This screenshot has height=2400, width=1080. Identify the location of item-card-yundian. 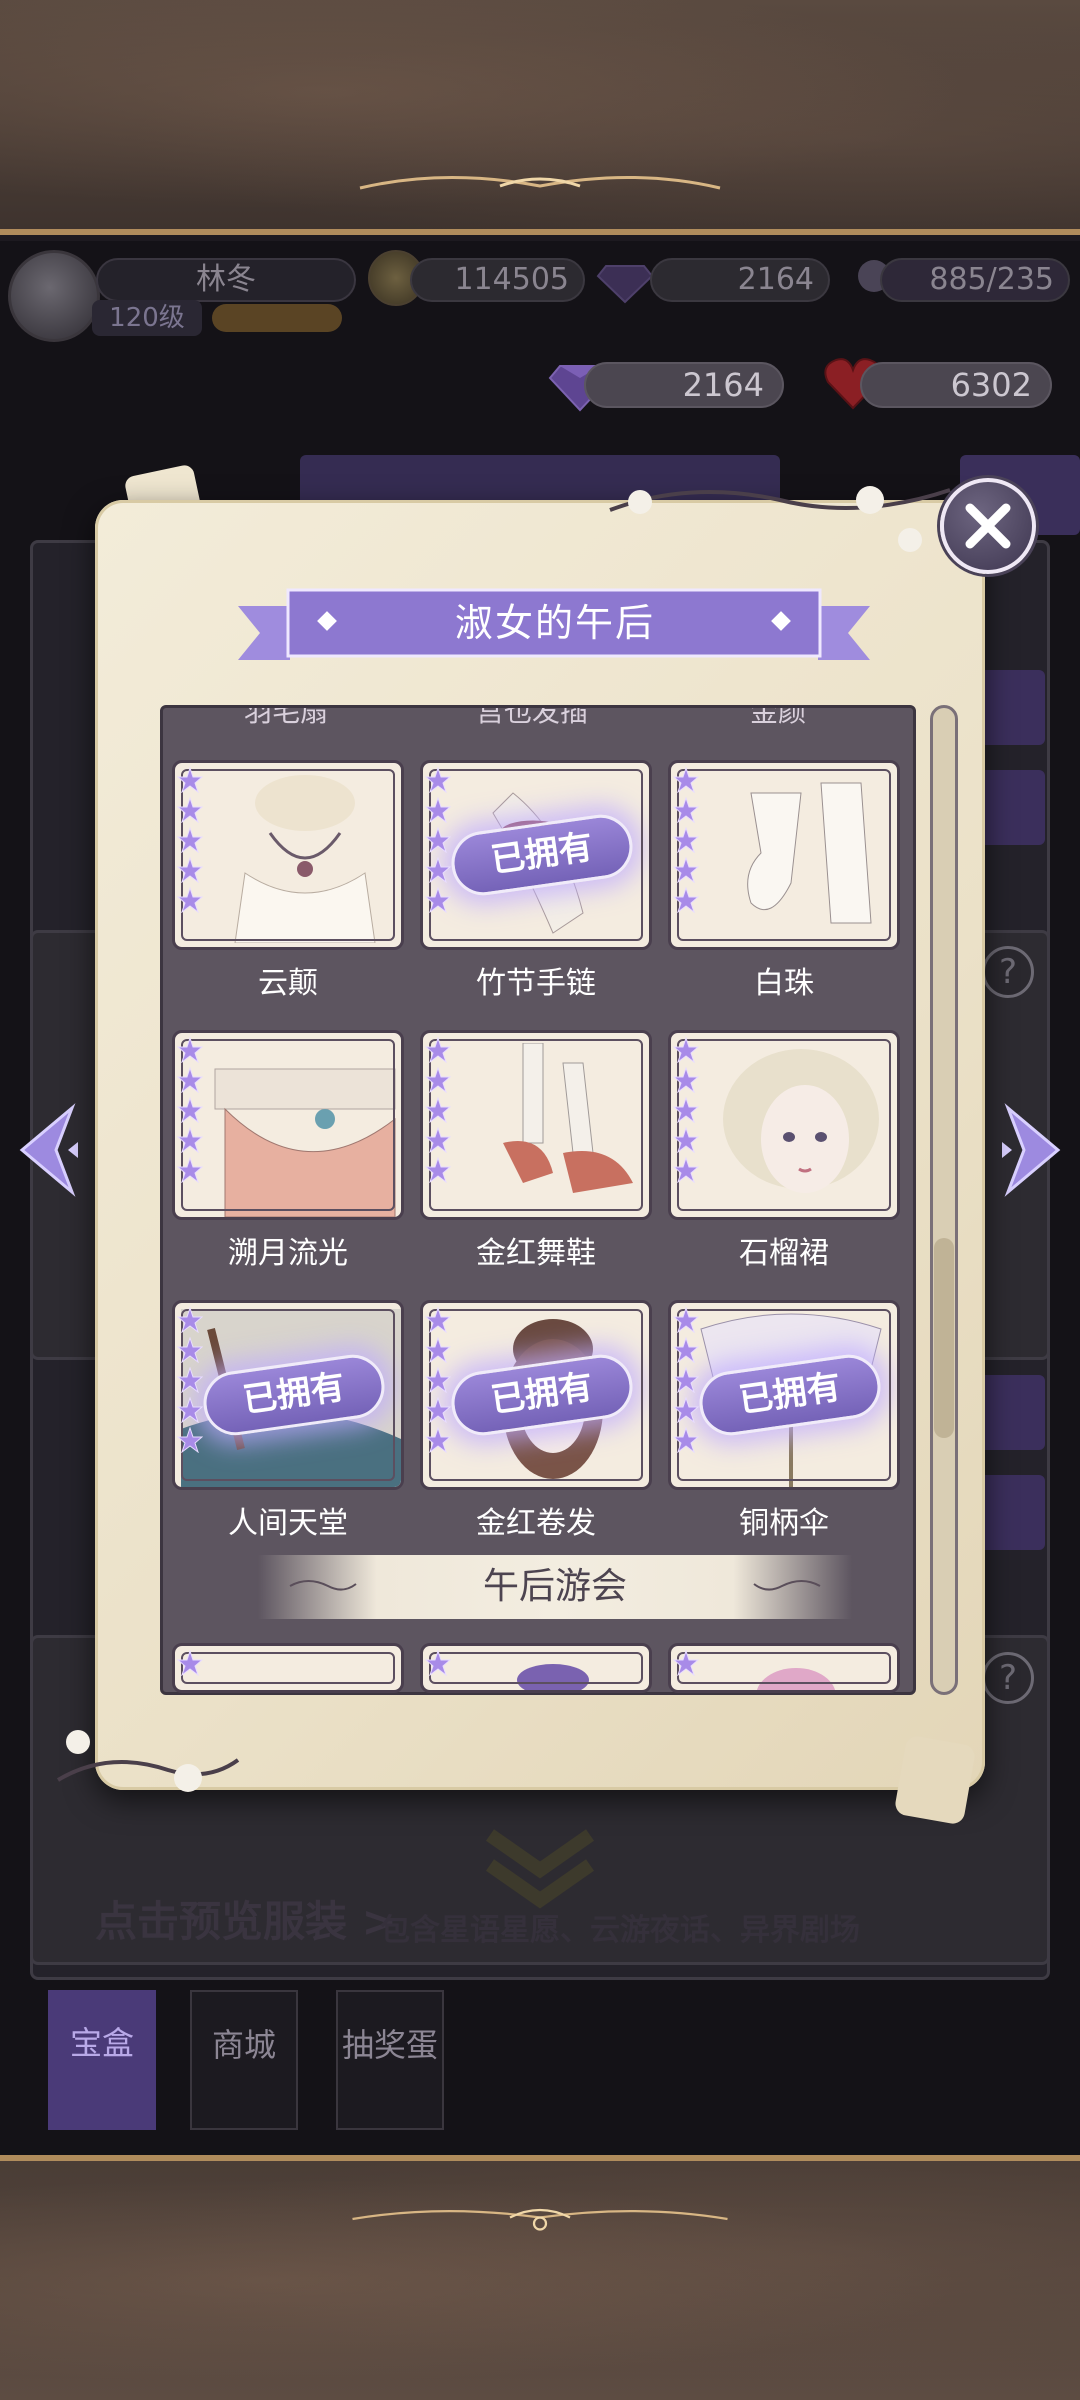
(288, 855).